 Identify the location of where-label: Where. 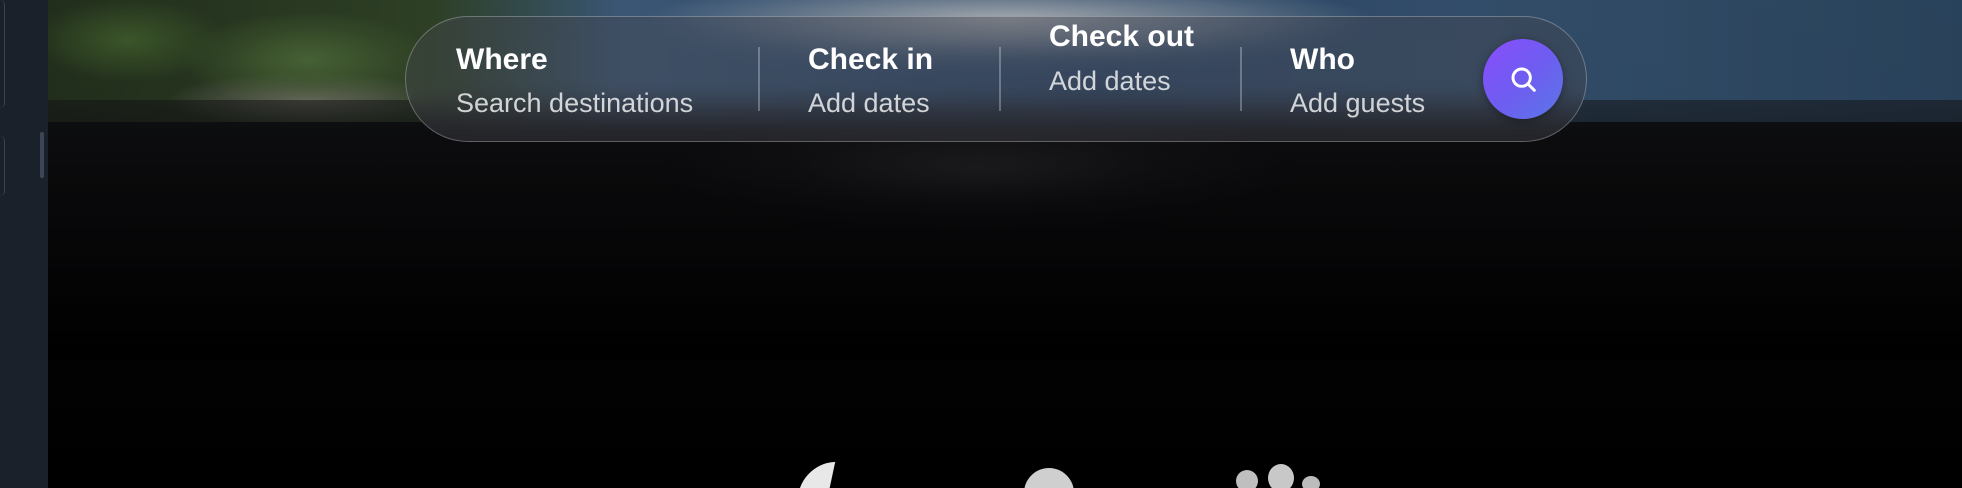
(502, 59).